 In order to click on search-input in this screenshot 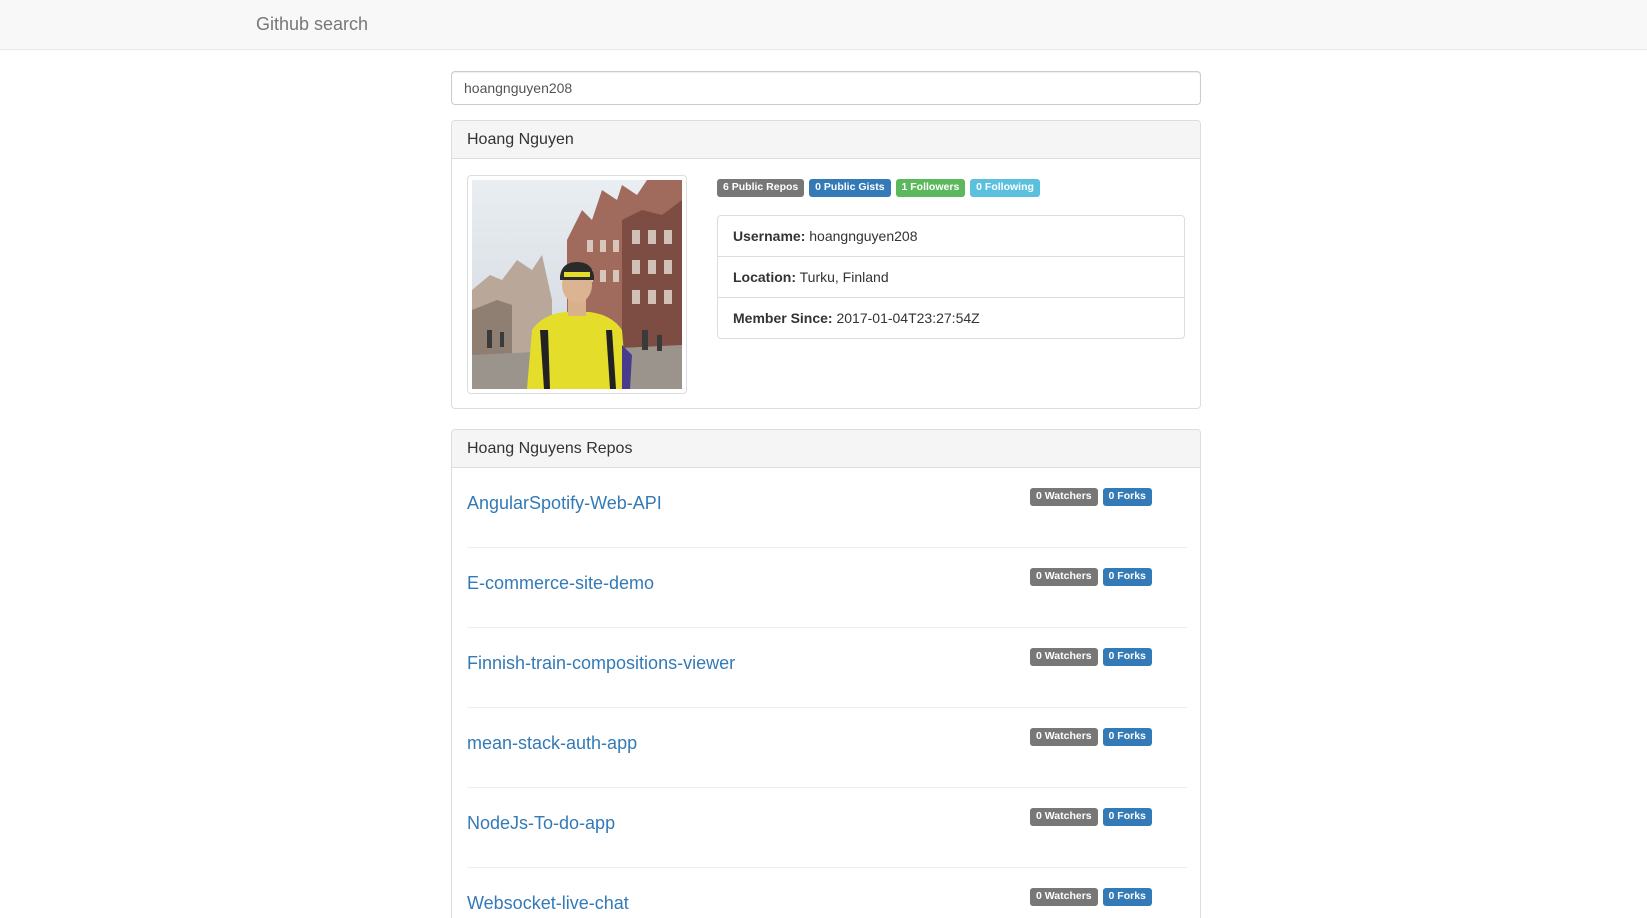, I will do `click(826, 88)`.